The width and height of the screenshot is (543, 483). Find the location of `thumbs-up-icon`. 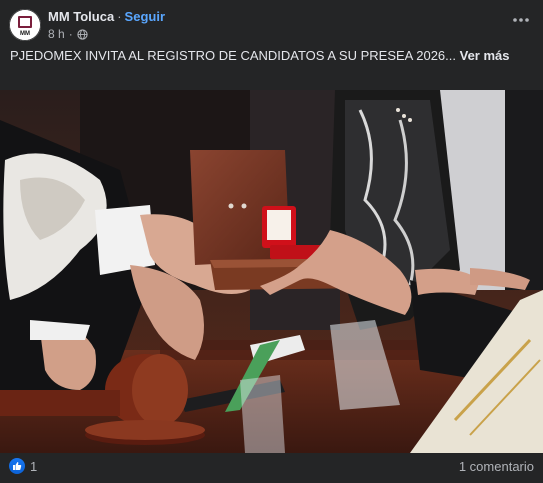

thumbs-up-icon is located at coordinates (17, 466).